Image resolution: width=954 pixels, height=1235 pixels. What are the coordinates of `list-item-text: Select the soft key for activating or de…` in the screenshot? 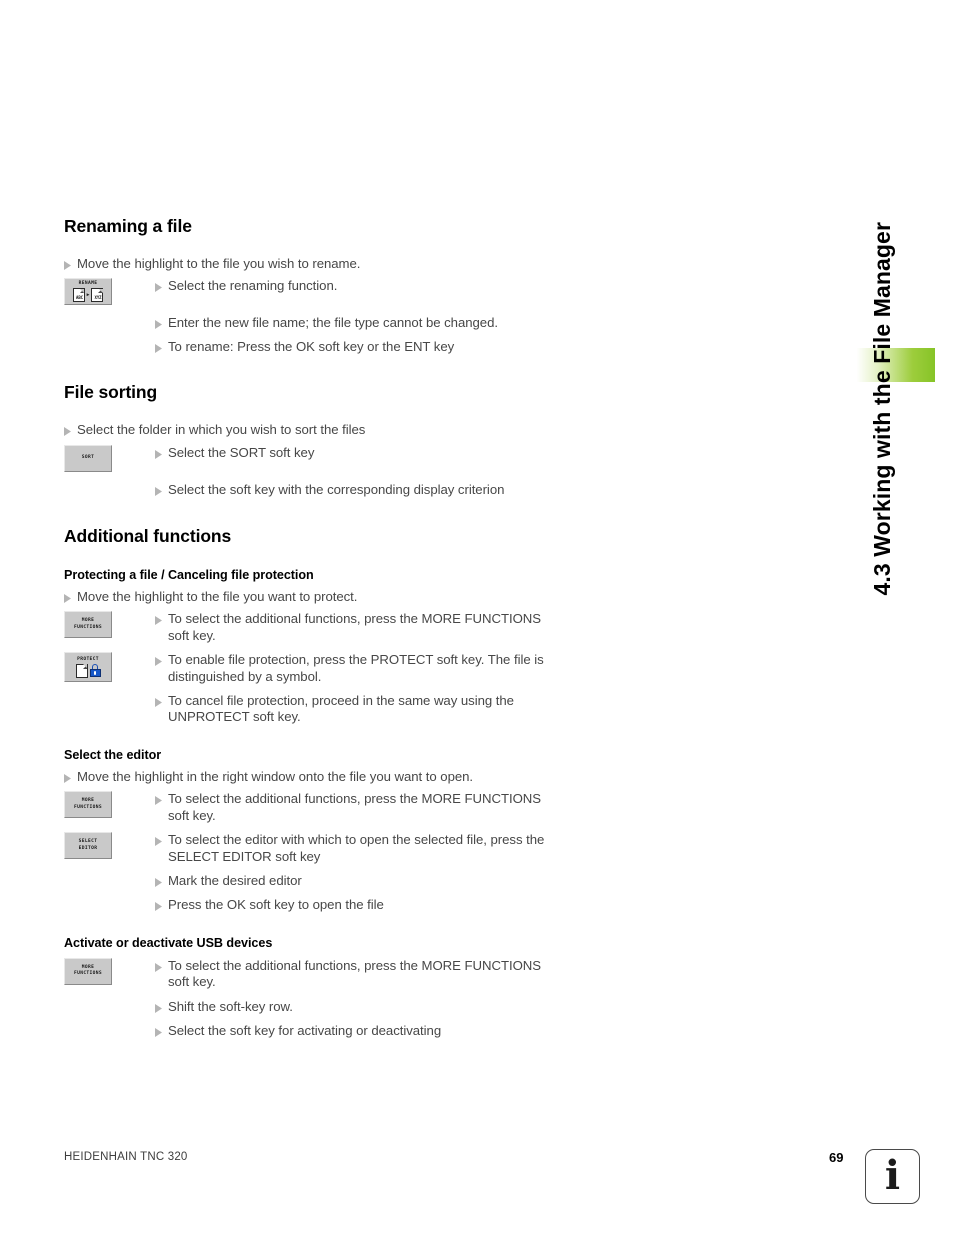 It's located at (305, 1030).